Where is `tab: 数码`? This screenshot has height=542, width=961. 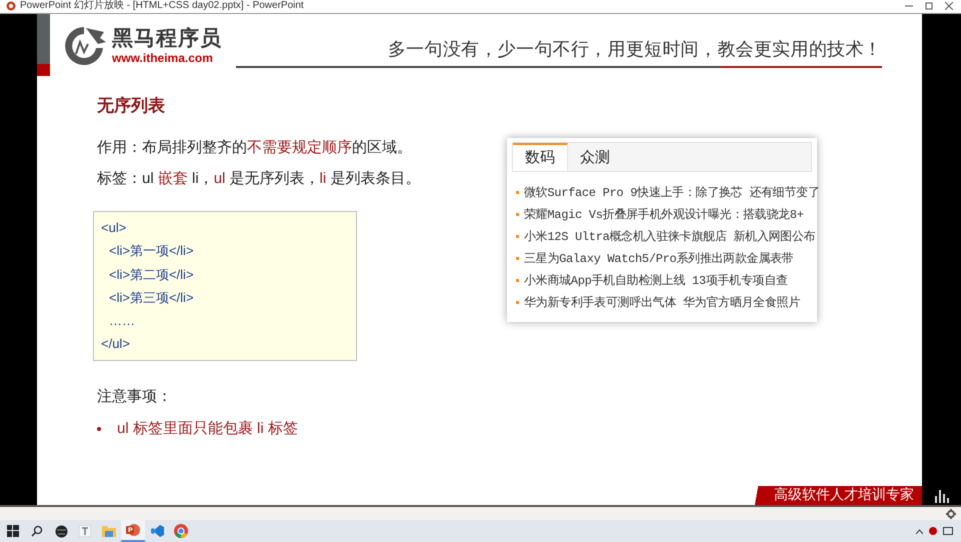 tab: 数码 is located at coordinates (540, 156).